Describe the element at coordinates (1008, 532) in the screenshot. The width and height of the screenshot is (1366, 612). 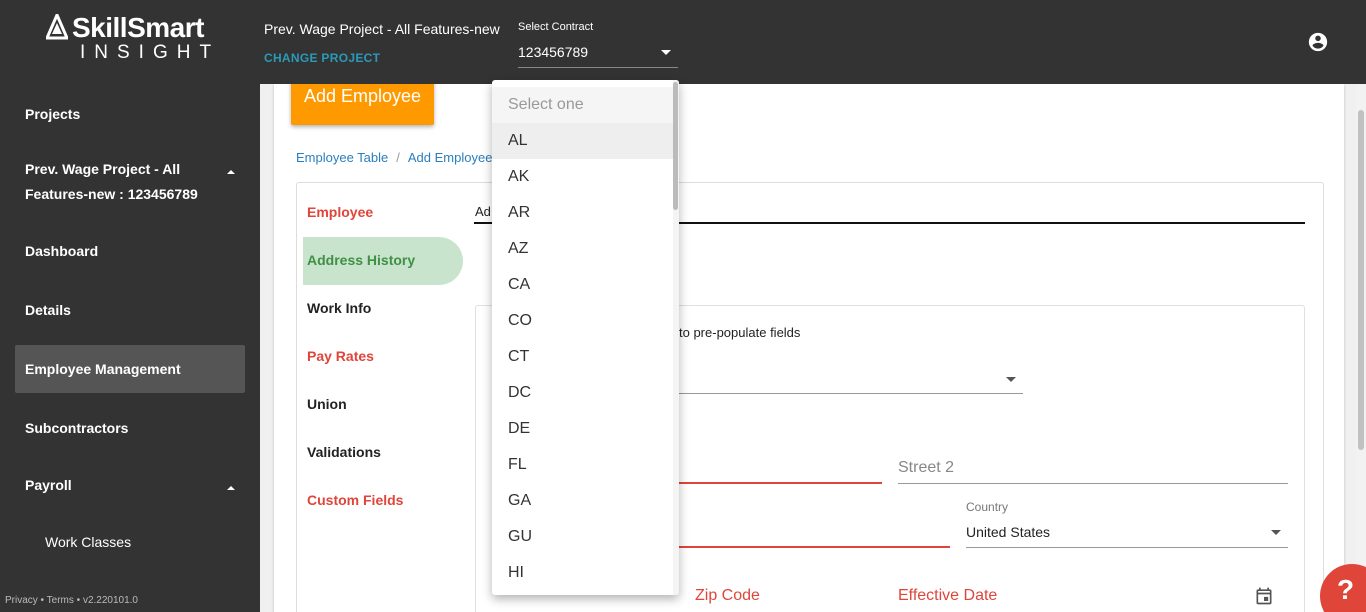
I see `country-value: United States` at that location.